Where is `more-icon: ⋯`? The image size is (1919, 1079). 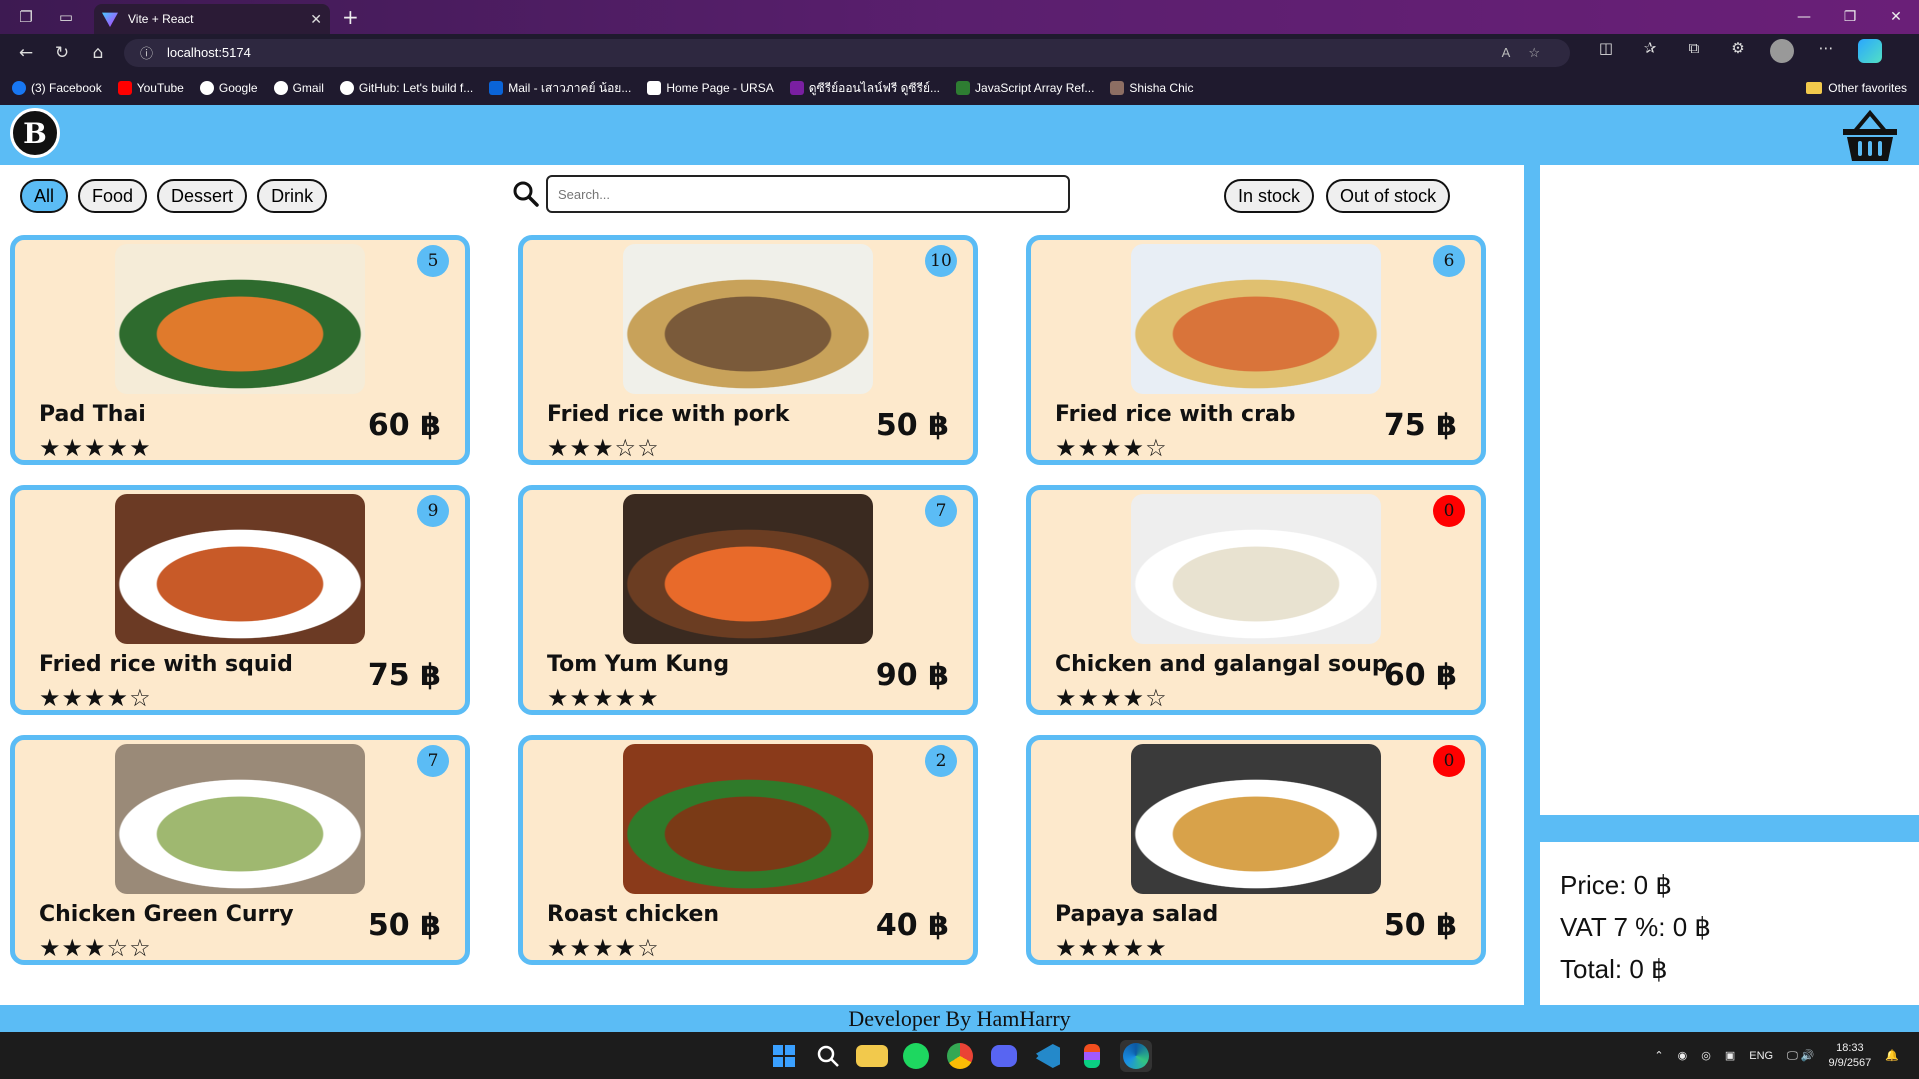 more-icon: ⋯ is located at coordinates (1826, 53).